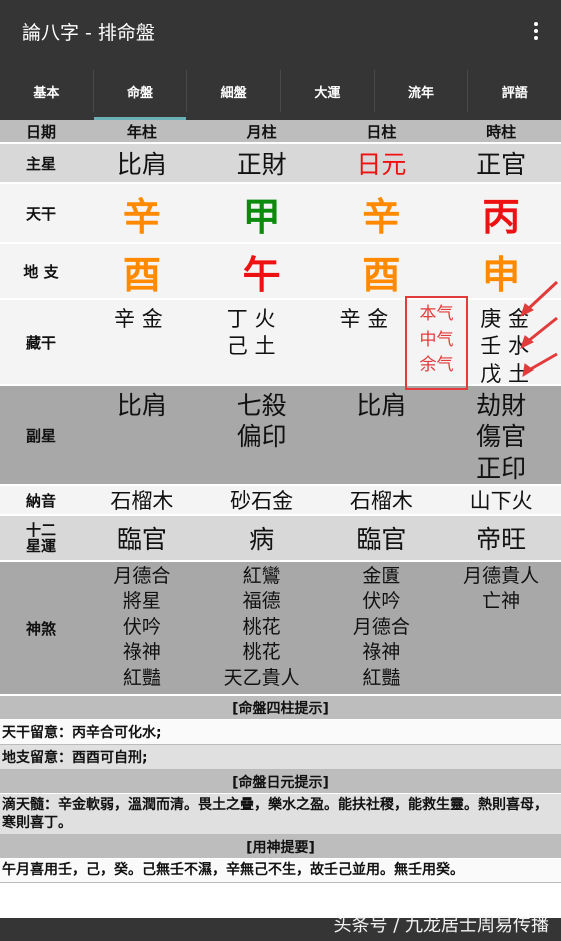 This screenshot has height=941, width=561. What do you see at coordinates (327, 91) in the screenshot?
I see `tab-major-luck: 大運` at bounding box center [327, 91].